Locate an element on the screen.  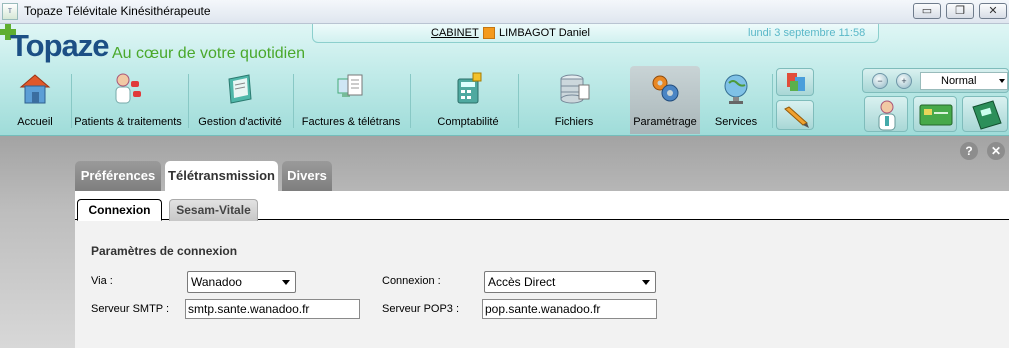
close-window-button: ✕ is located at coordinates (993, 11).